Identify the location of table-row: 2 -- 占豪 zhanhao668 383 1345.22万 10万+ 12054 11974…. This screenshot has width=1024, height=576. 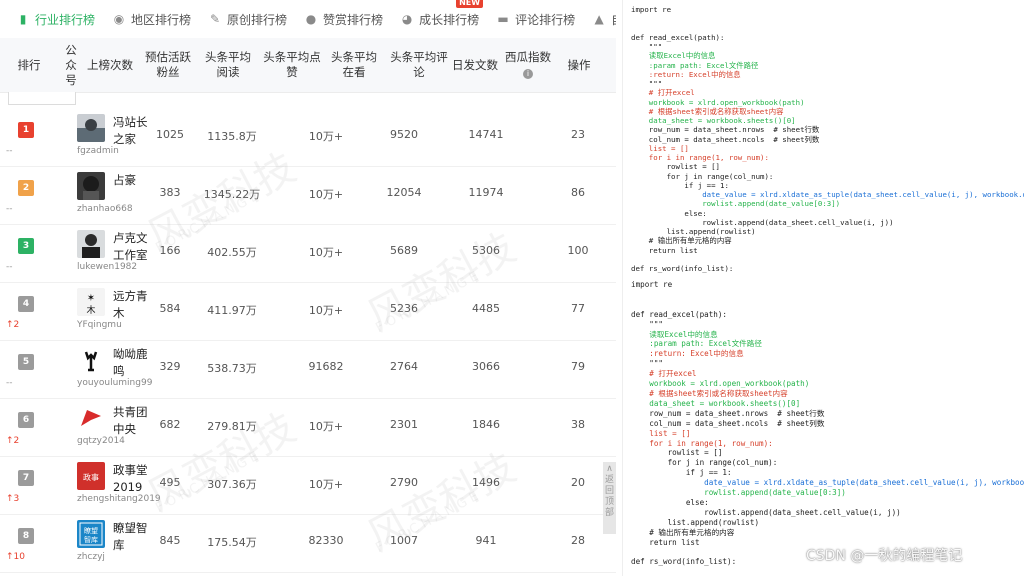
(308, 195).